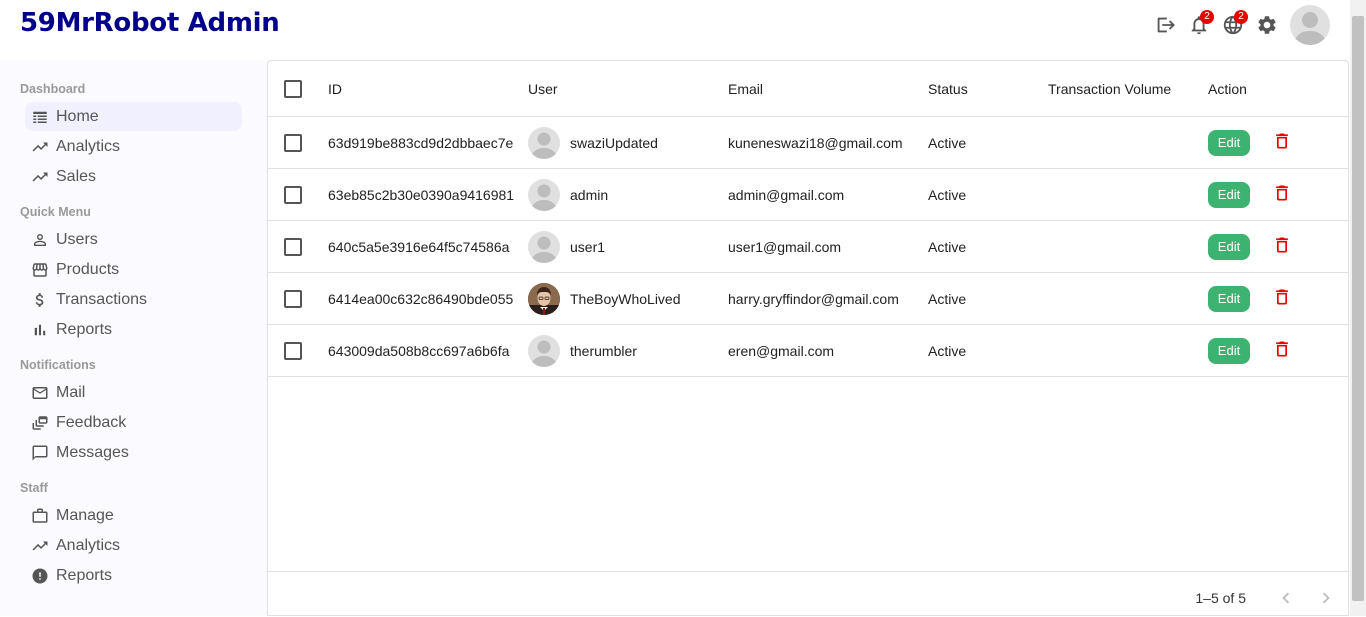 This screenshot has width=1366, height=617. Describe the element at coordinates (40, 329) in the screenshot. I see `bar-chart-icon` at that location.